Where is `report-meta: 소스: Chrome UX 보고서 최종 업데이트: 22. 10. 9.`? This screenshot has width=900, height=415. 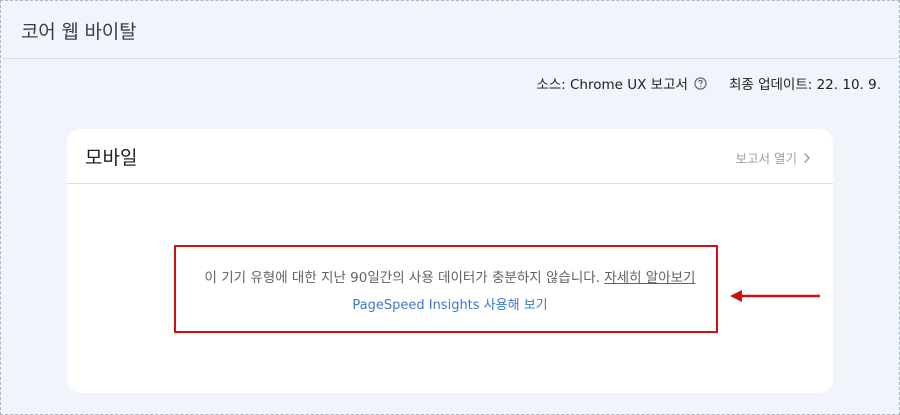
report-meta: 소스: Chrome UX 보고서 최종 업데이트: 22. 10. 9. is located at coordinates (708, 83).